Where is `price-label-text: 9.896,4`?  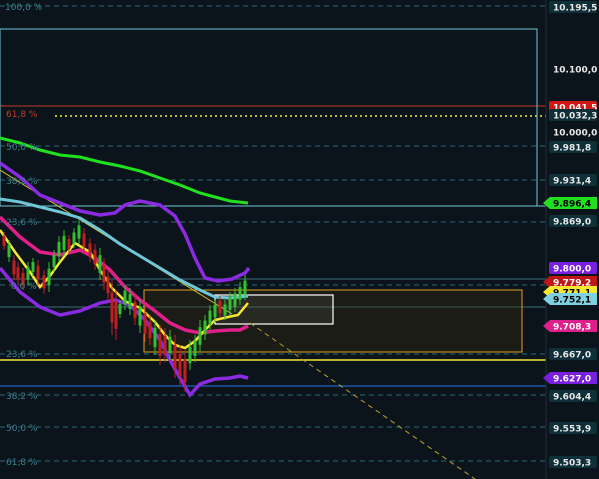 price-label-text: 9.896,4 is located at coordinates (572, 205).